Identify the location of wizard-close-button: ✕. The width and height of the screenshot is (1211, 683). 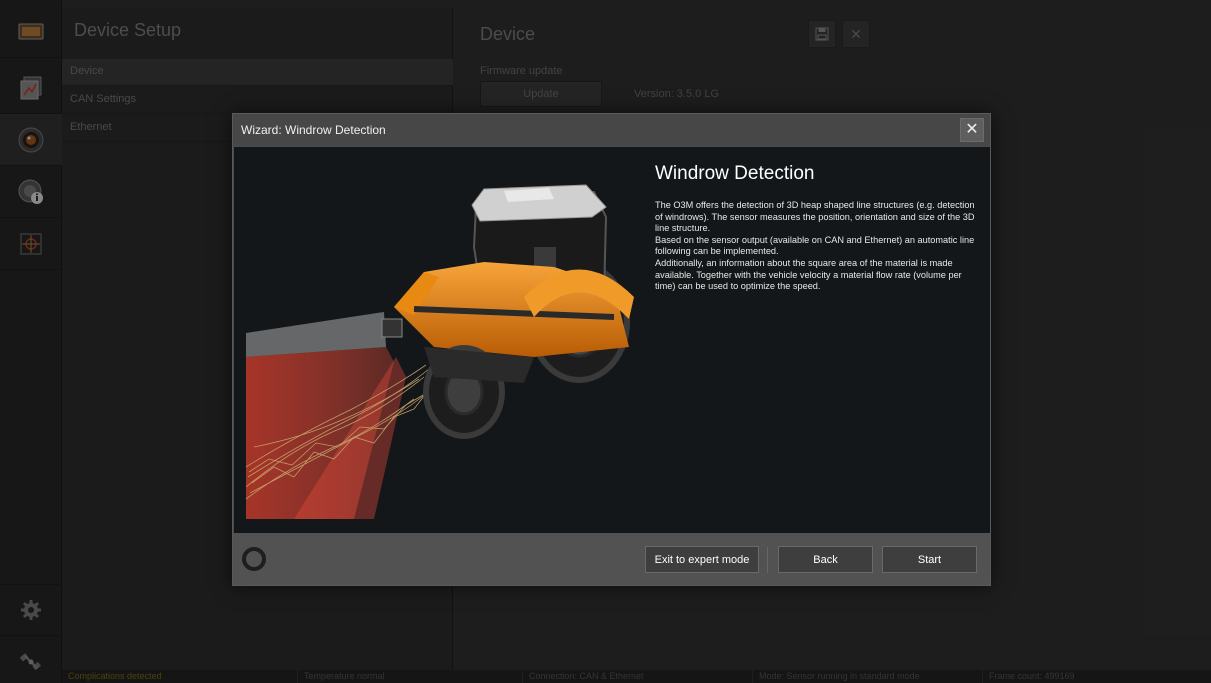
(972, 130).